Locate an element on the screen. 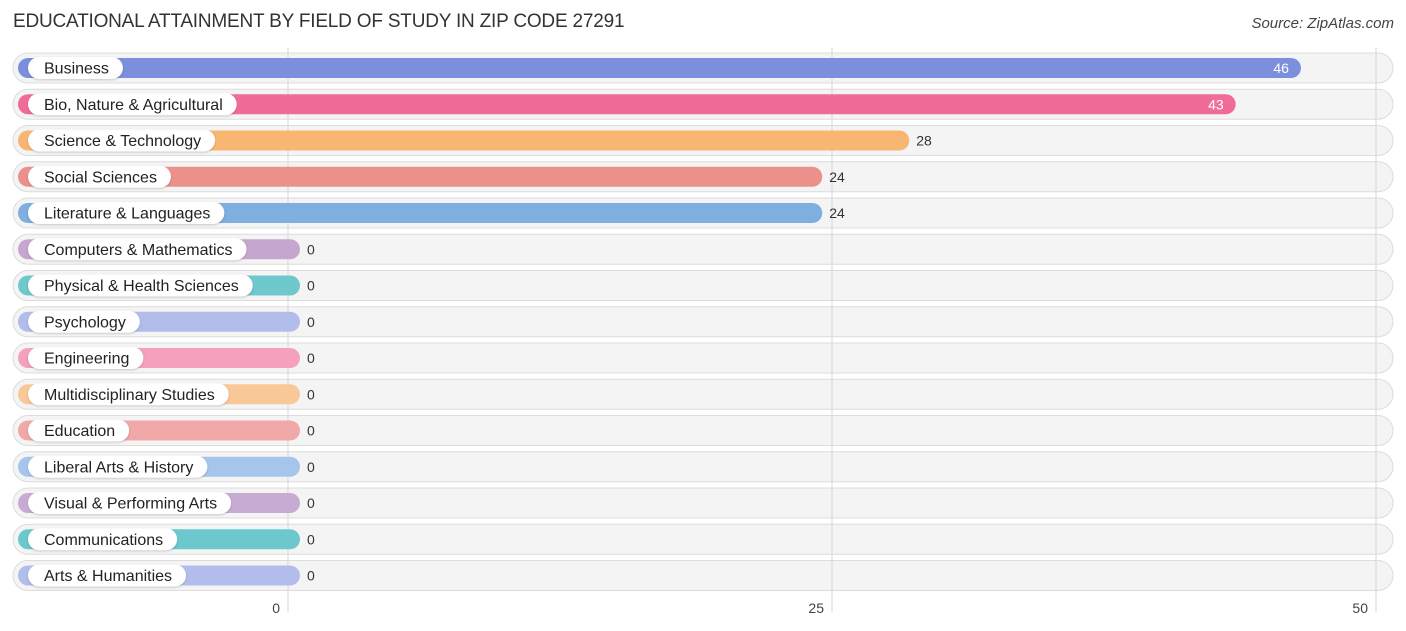 This screenshot has width=1406, height=631. category-label: Business is located at coordinates (76, 69).